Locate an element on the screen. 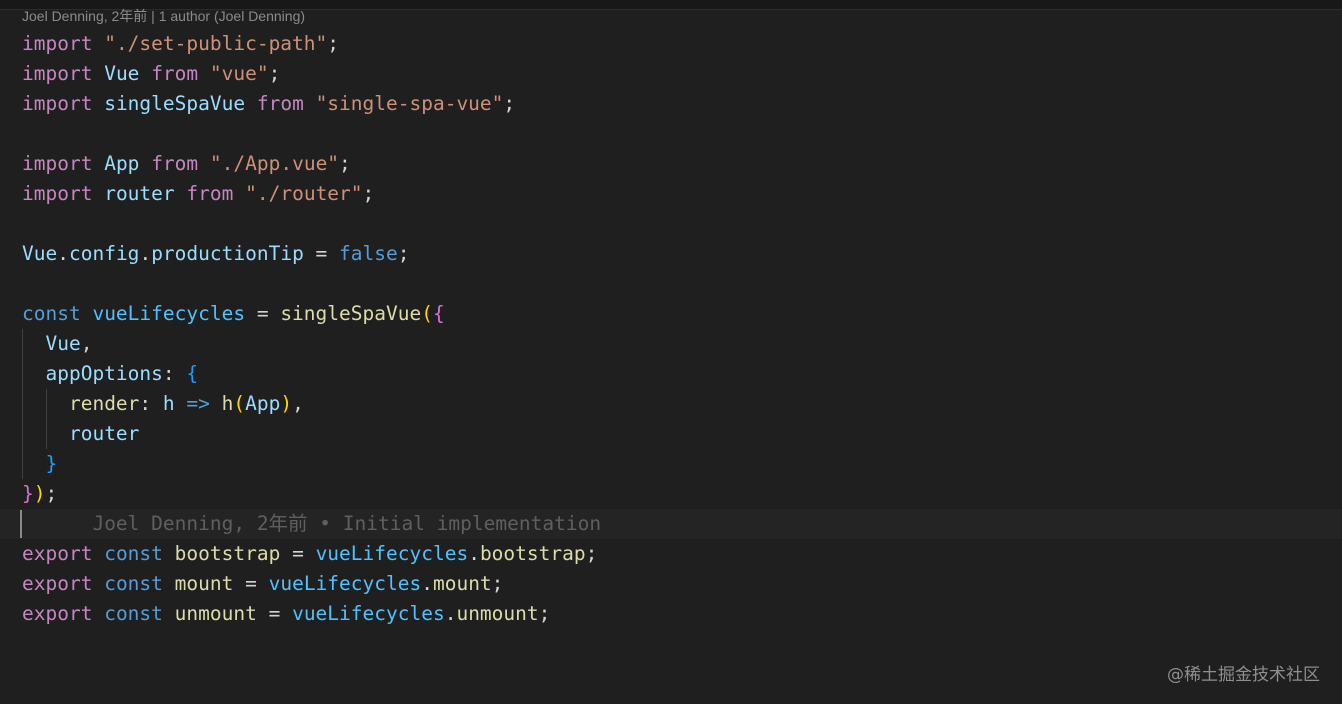 The image size is (1342, 704). code-line: import App from "./App.vue"; is located at coordinates (671, 164).